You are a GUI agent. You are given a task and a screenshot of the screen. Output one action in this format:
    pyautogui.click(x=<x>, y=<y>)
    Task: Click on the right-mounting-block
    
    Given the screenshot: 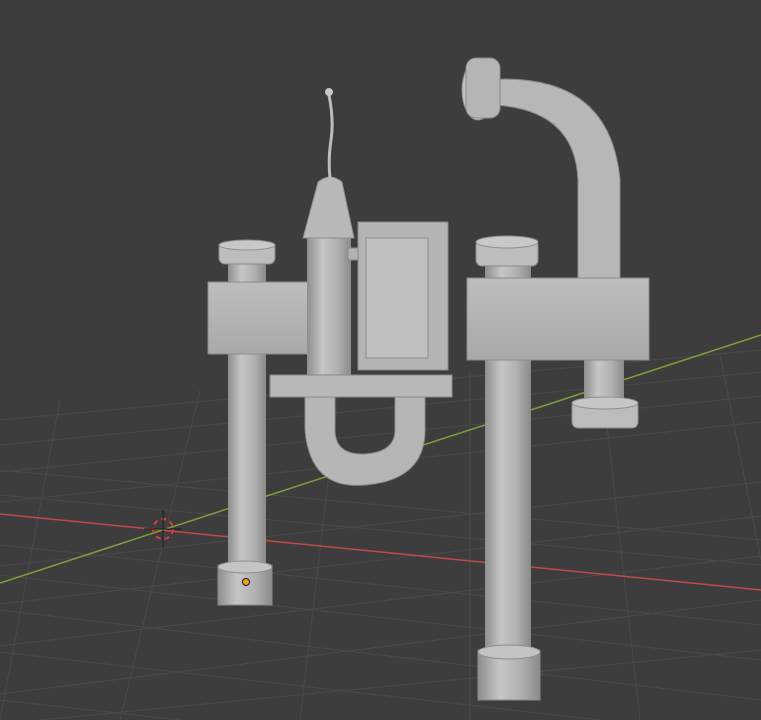 What is the action you would take?
    pyautogui.click(x=558, y=319)
    